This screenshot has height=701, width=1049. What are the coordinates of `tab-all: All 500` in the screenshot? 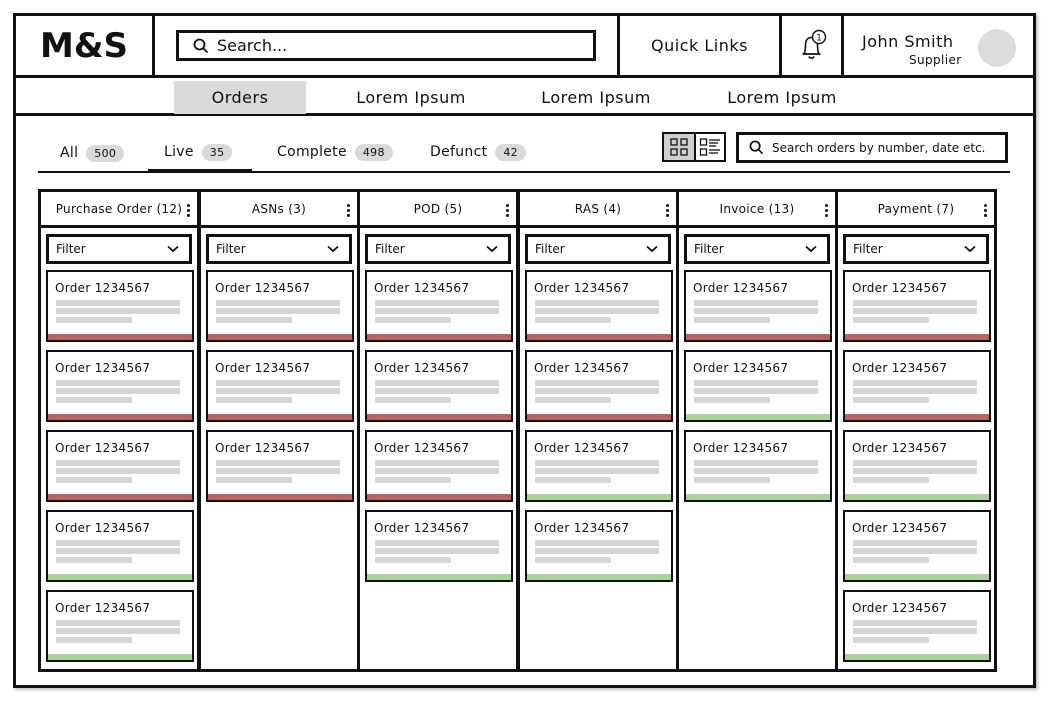 It's located at (92, 153).